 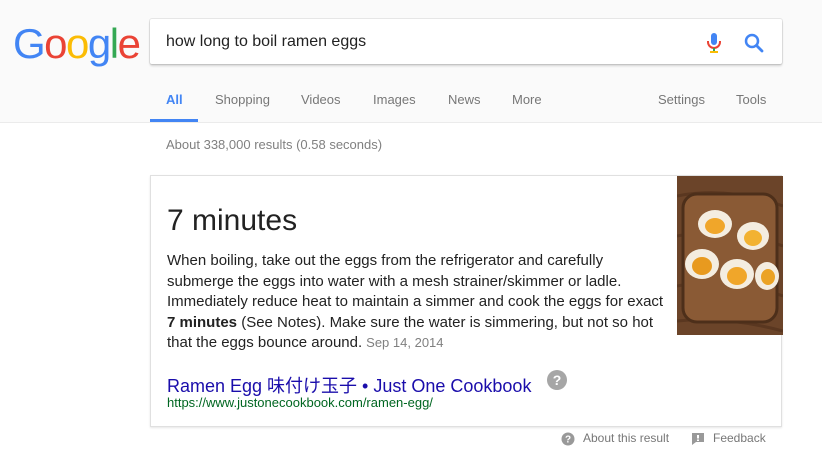 I want to click on logo-letter: g, so click(x=99, y=43).